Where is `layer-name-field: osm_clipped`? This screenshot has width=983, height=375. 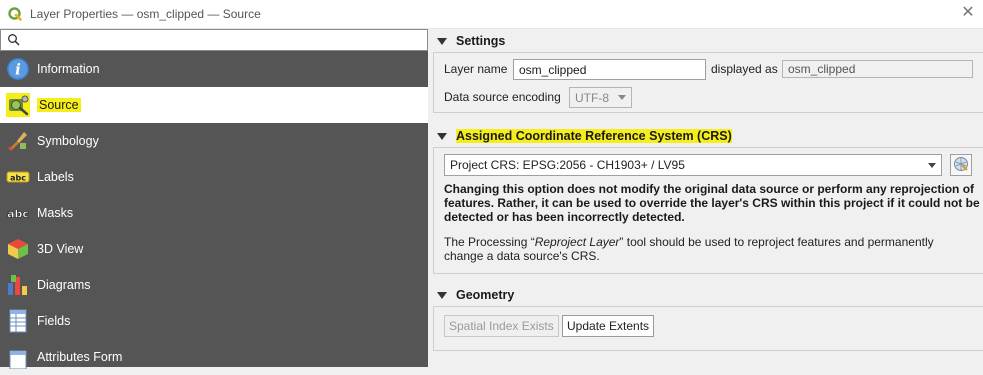
layer-name-field: osm_clipped is located at coordinates (609, 69).